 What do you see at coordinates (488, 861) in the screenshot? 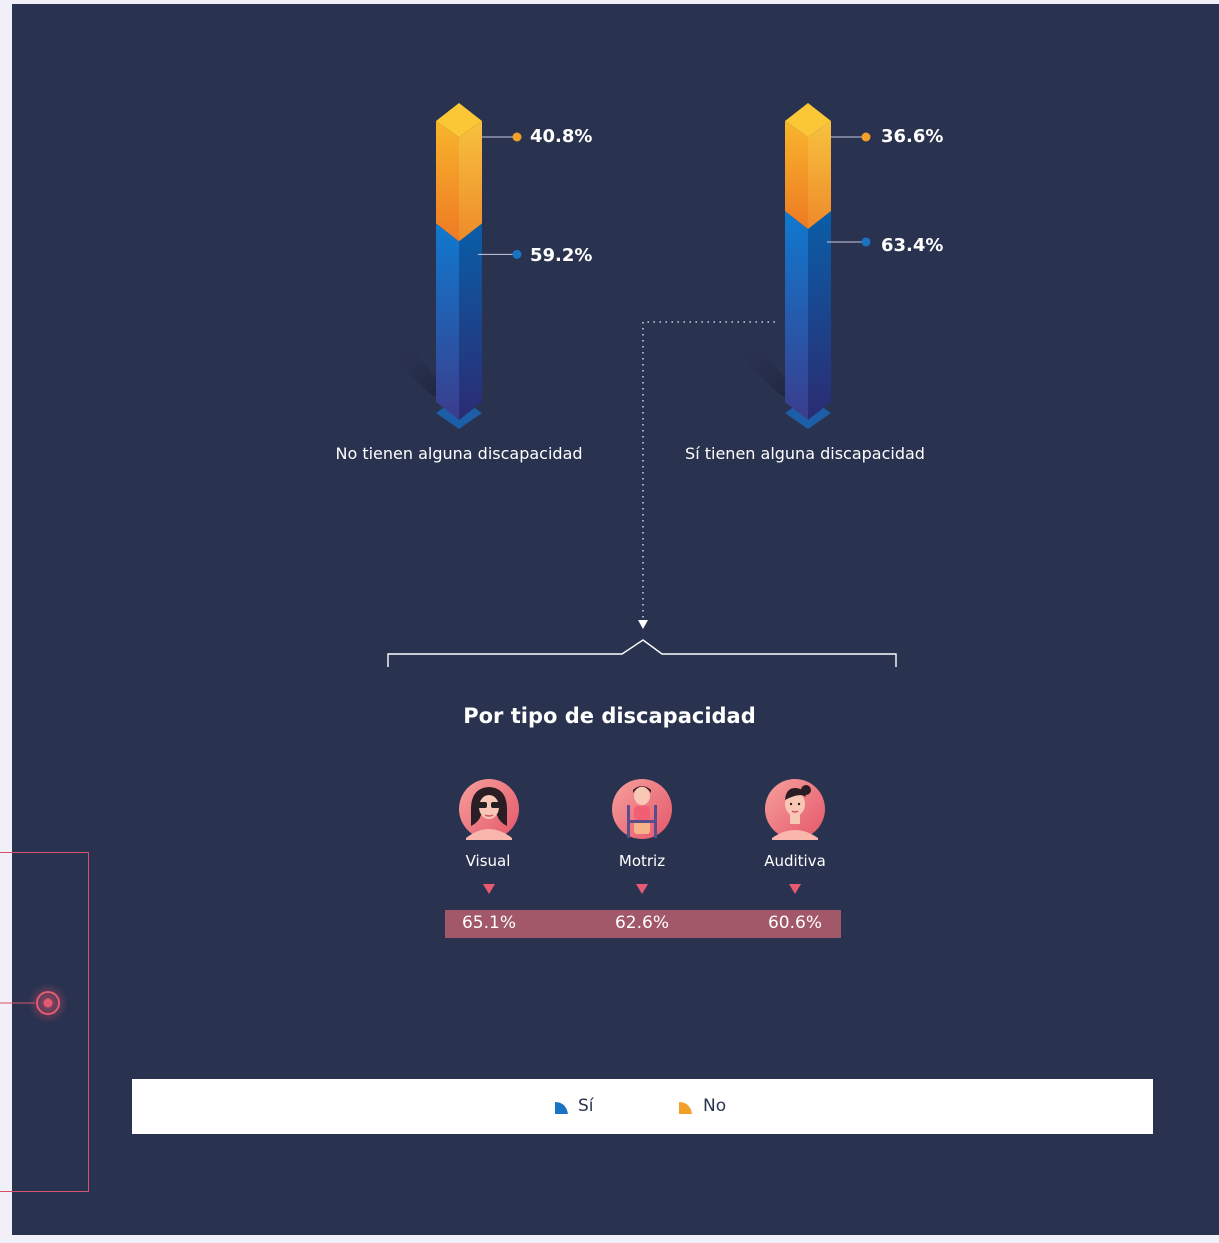
I see `type-label-visual: Visual` at bounding box center [488, 861].